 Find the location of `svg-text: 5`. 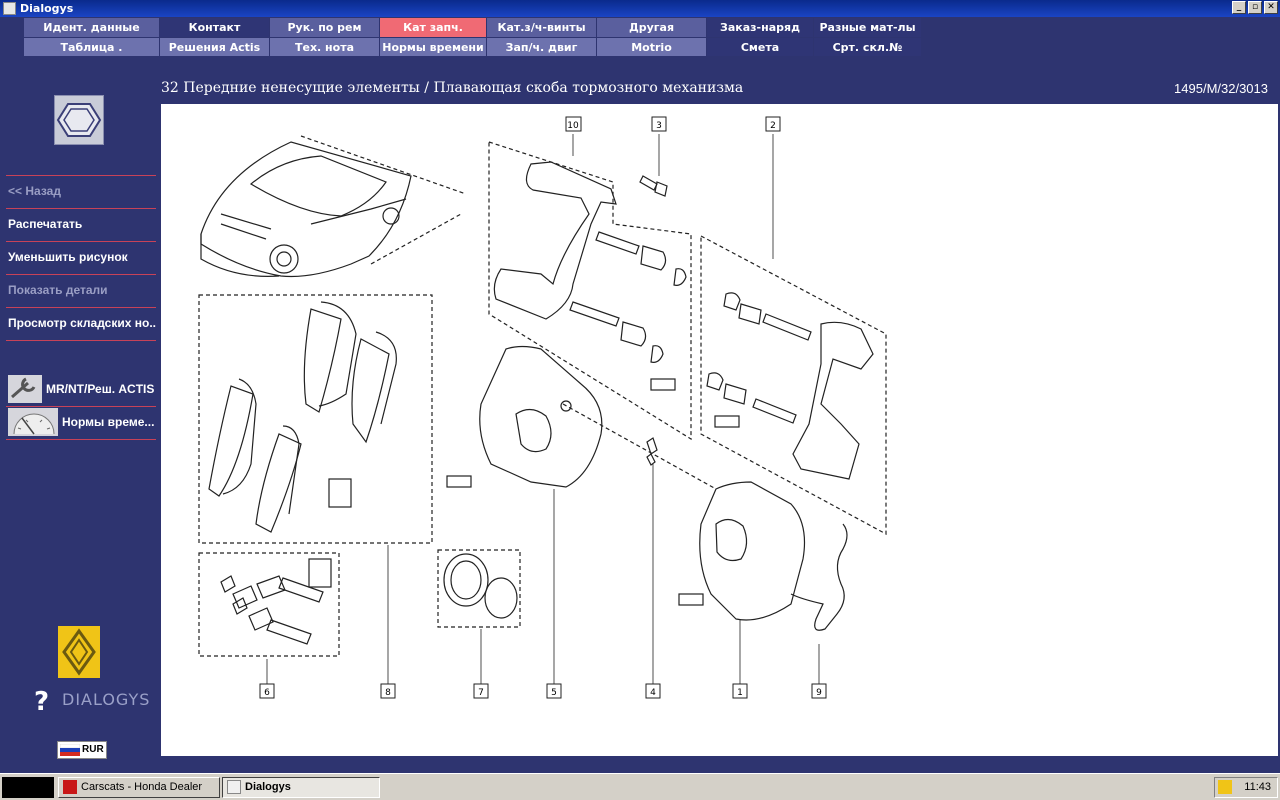

svg-text: 5 is located at coordinates (554, 693).